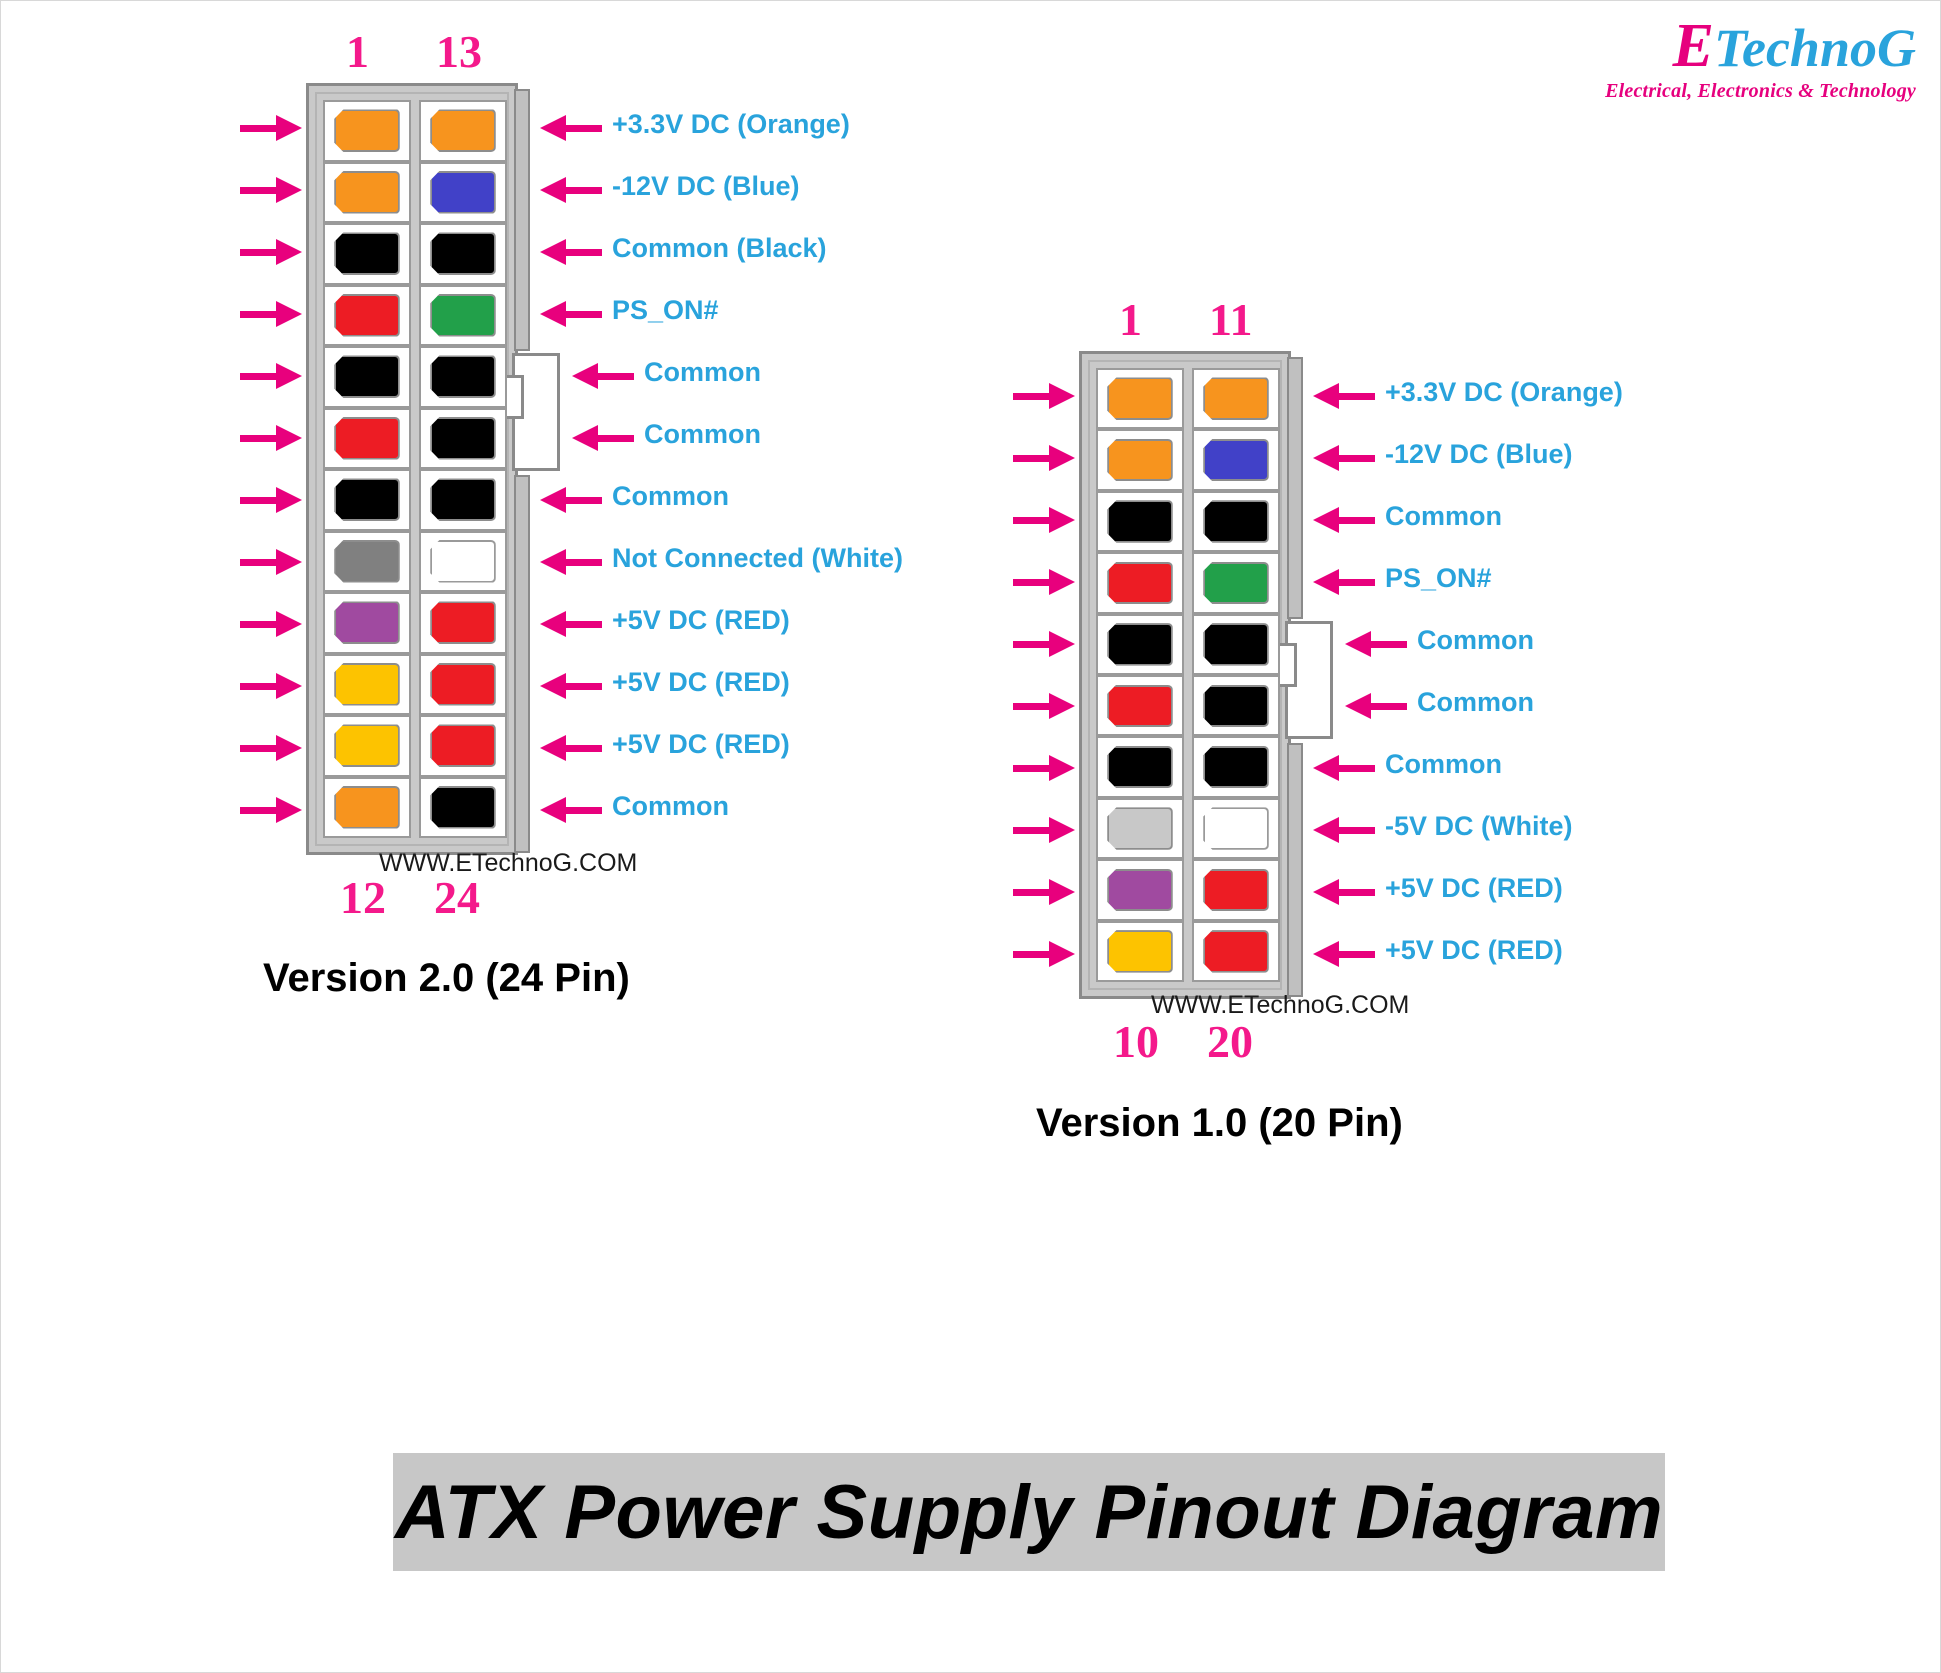  Describe the element at coordinates (1693, 46) in the screenshot. I see `logo-e-mark: E` at that location.